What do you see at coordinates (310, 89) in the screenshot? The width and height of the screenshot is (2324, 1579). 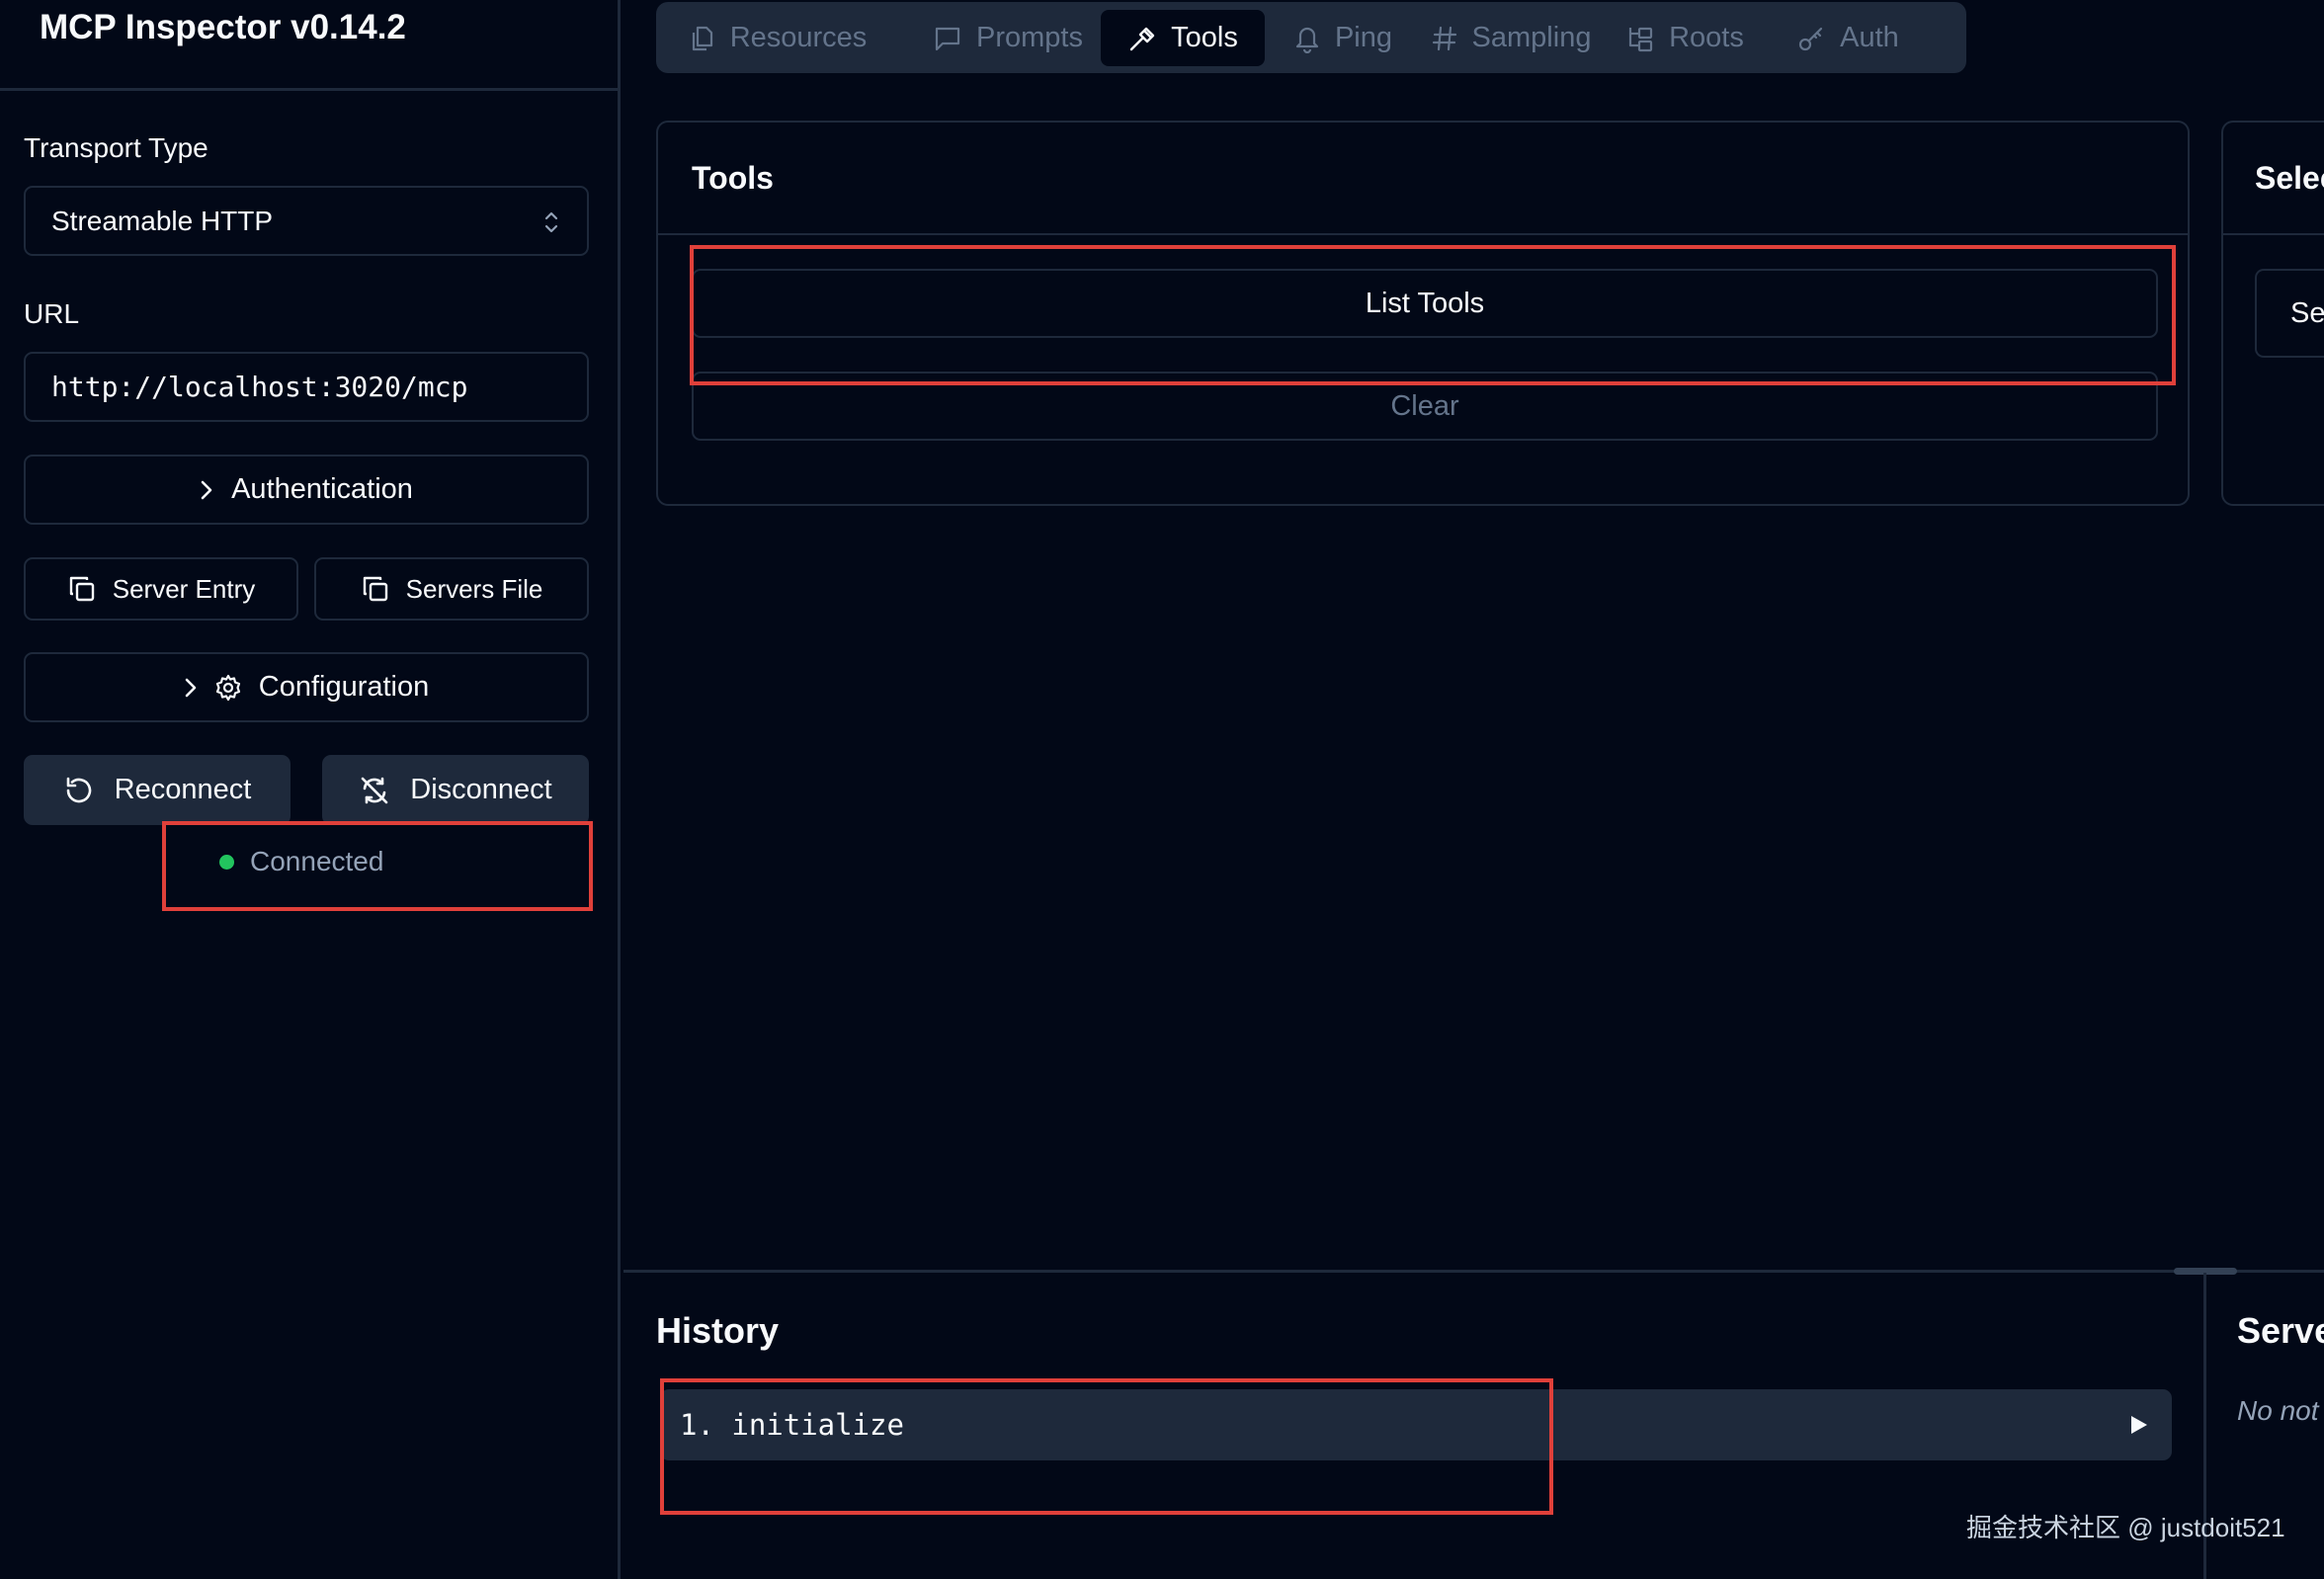 I see `sidebar-header-divider` at bounding box center [310, 89].